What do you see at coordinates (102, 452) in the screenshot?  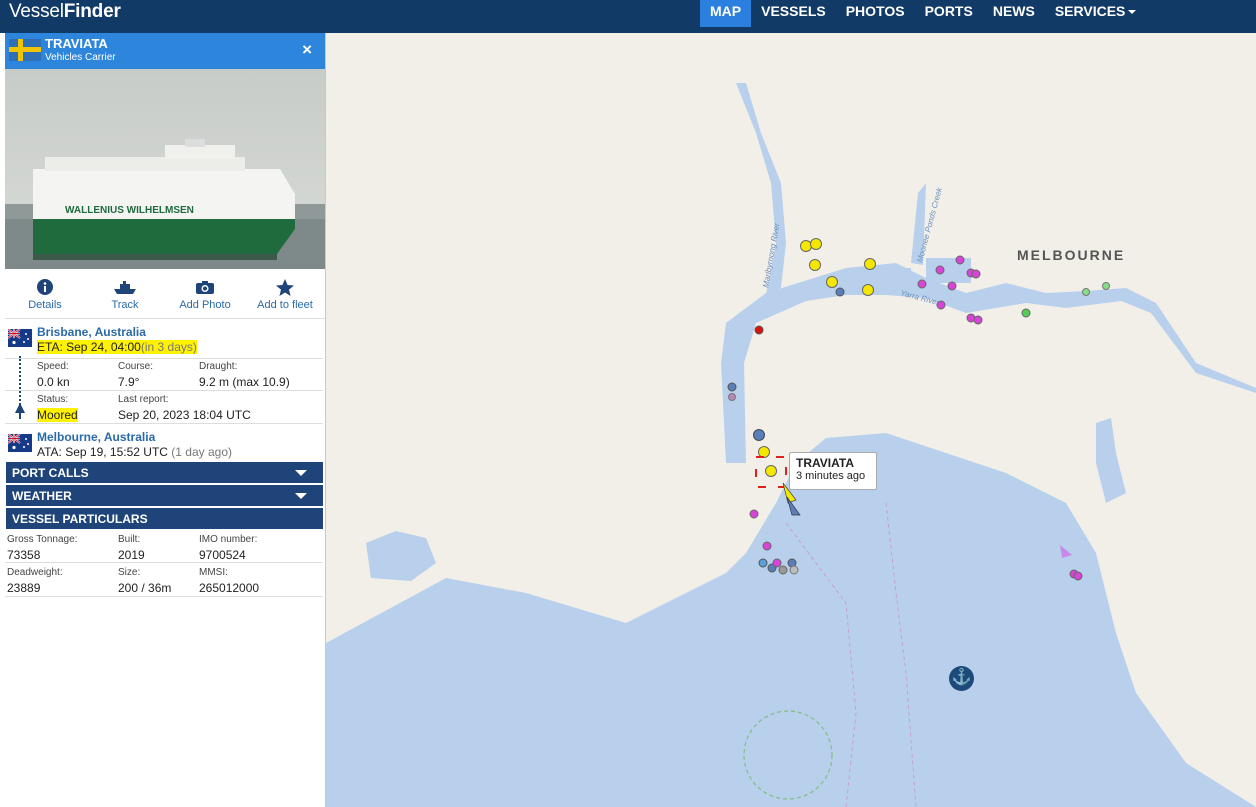 I see `ata-value: ATA: Sep 19, 15:52 UTC` at bounding box center [102, 452].